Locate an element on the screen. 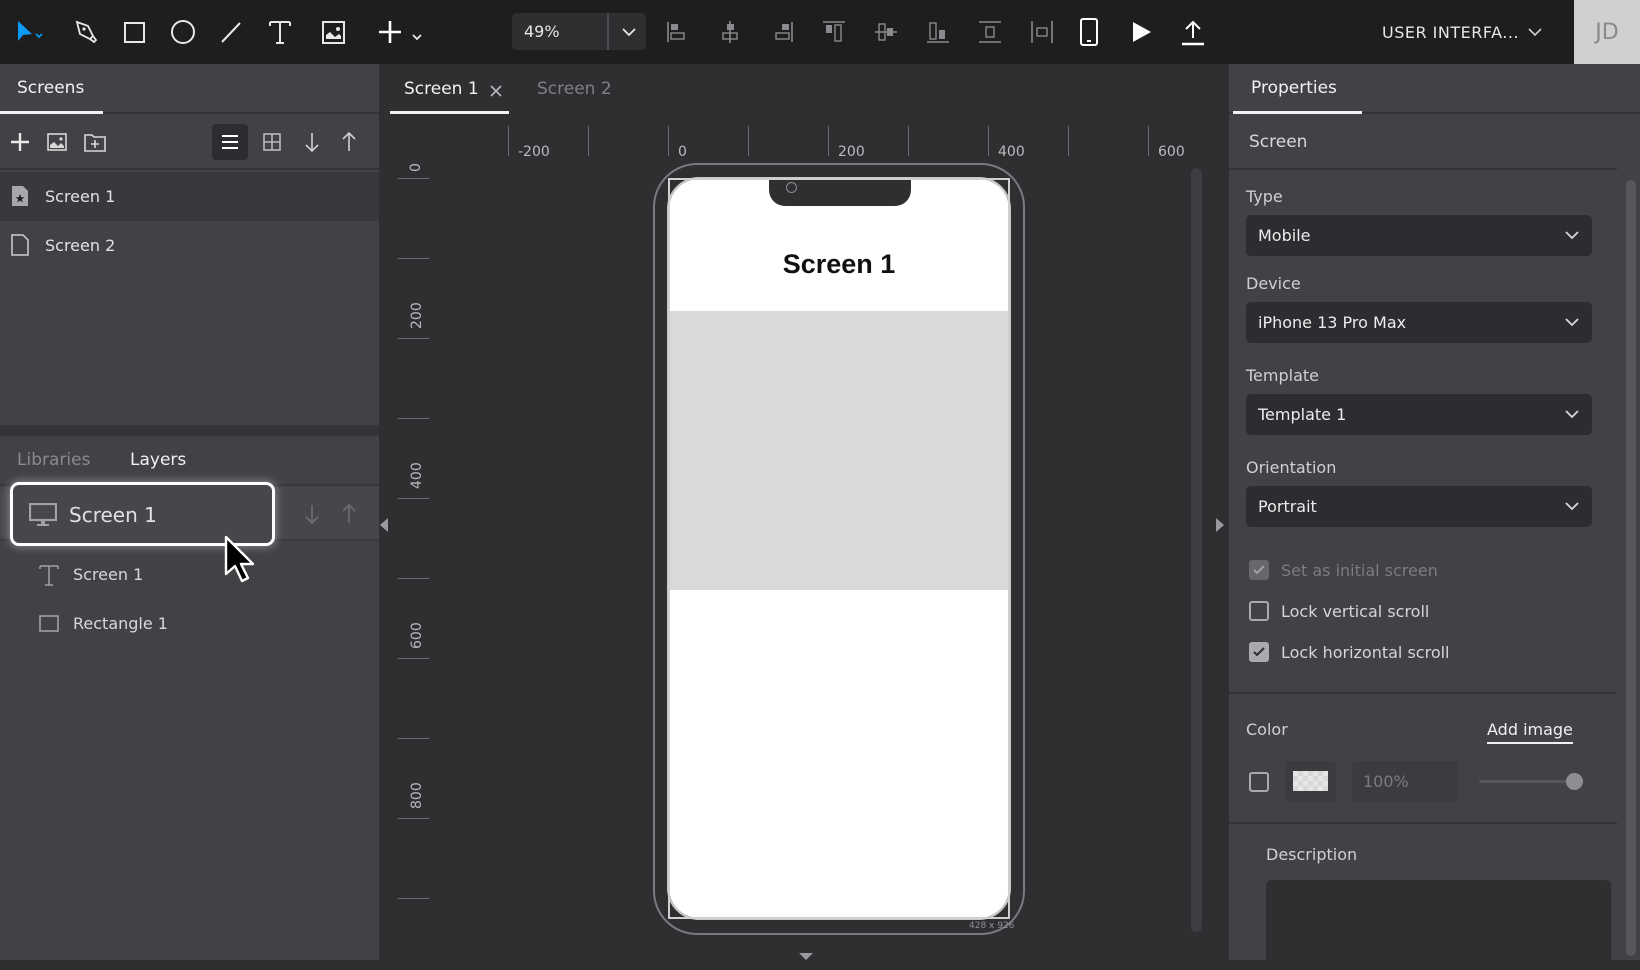  tab-screen-1: Screen 1 is located at coordinates (441, 89).